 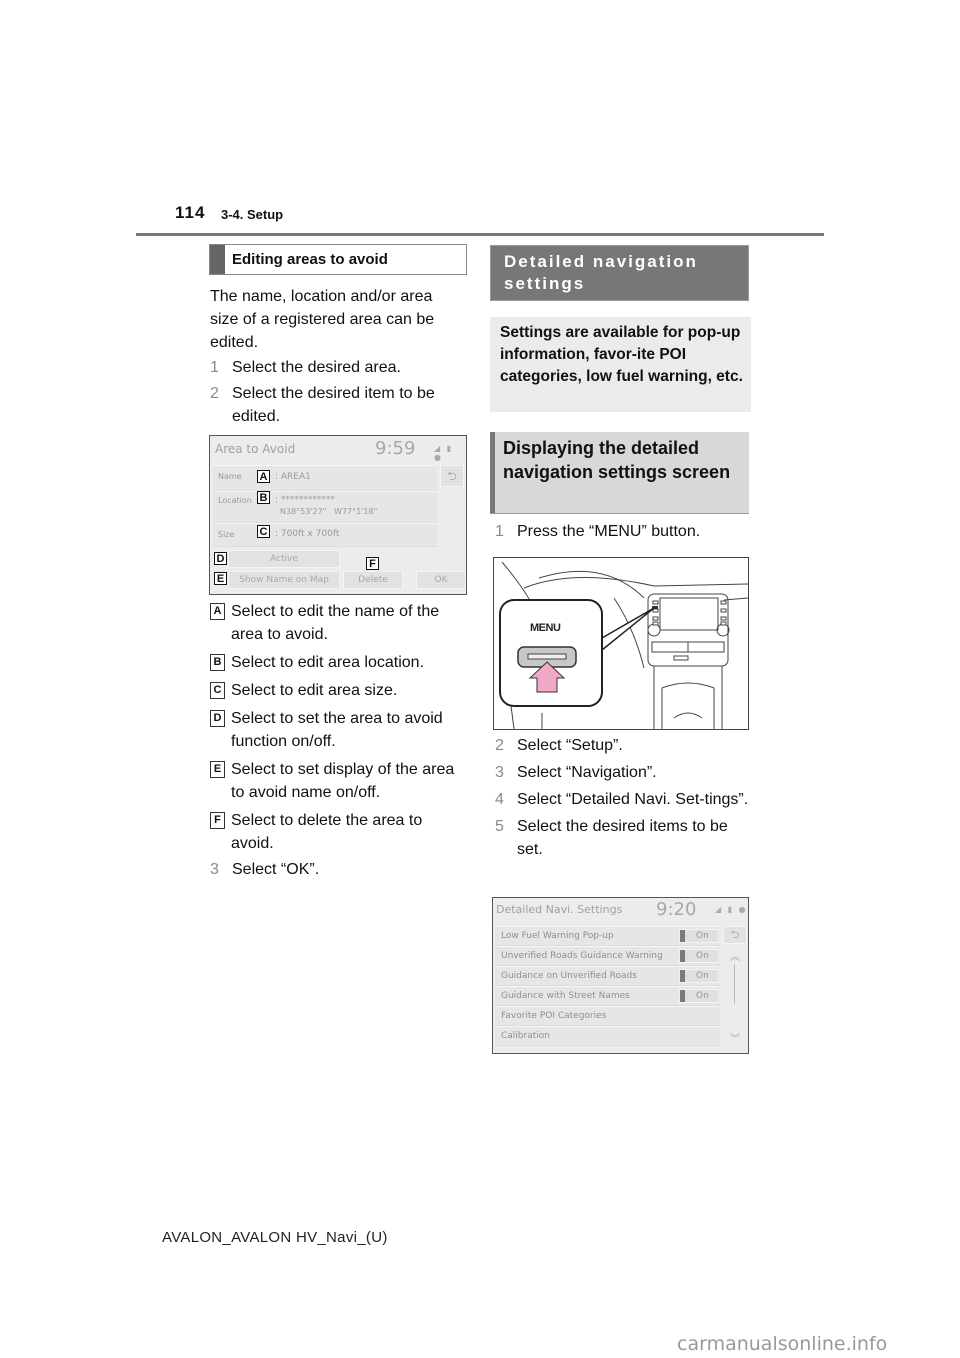 I want to click on row-label: Location, so click(x=235, y=500).